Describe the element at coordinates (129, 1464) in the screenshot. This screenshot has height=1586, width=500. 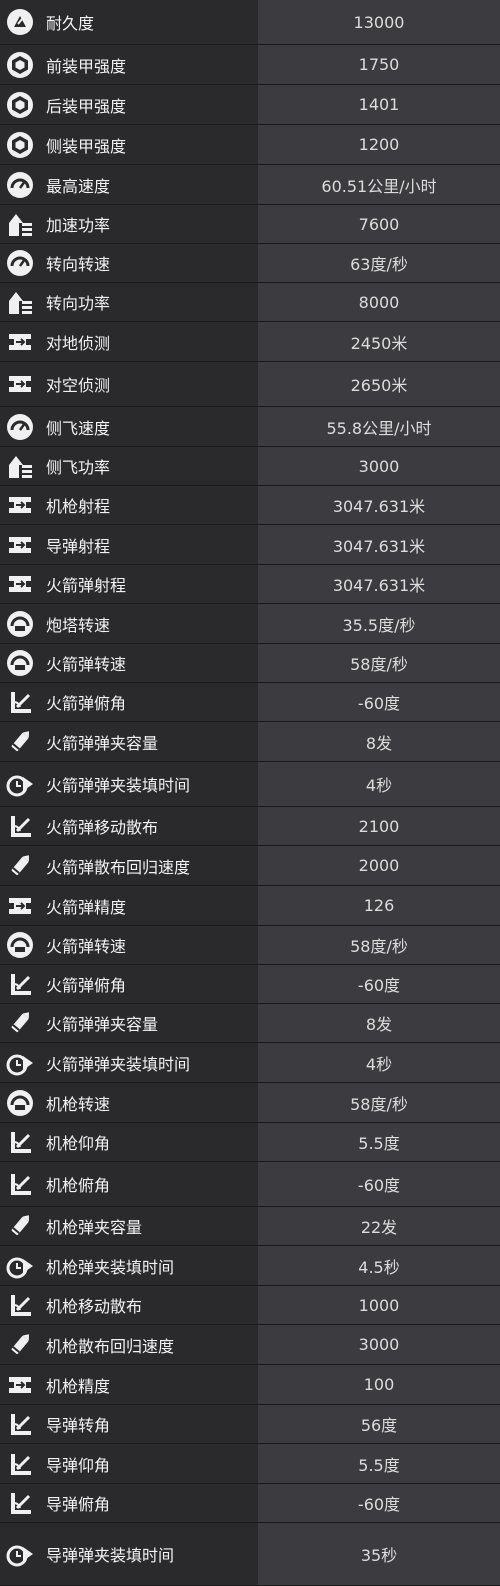
I see `stat-name-cell: 导弹仰角` at that location.